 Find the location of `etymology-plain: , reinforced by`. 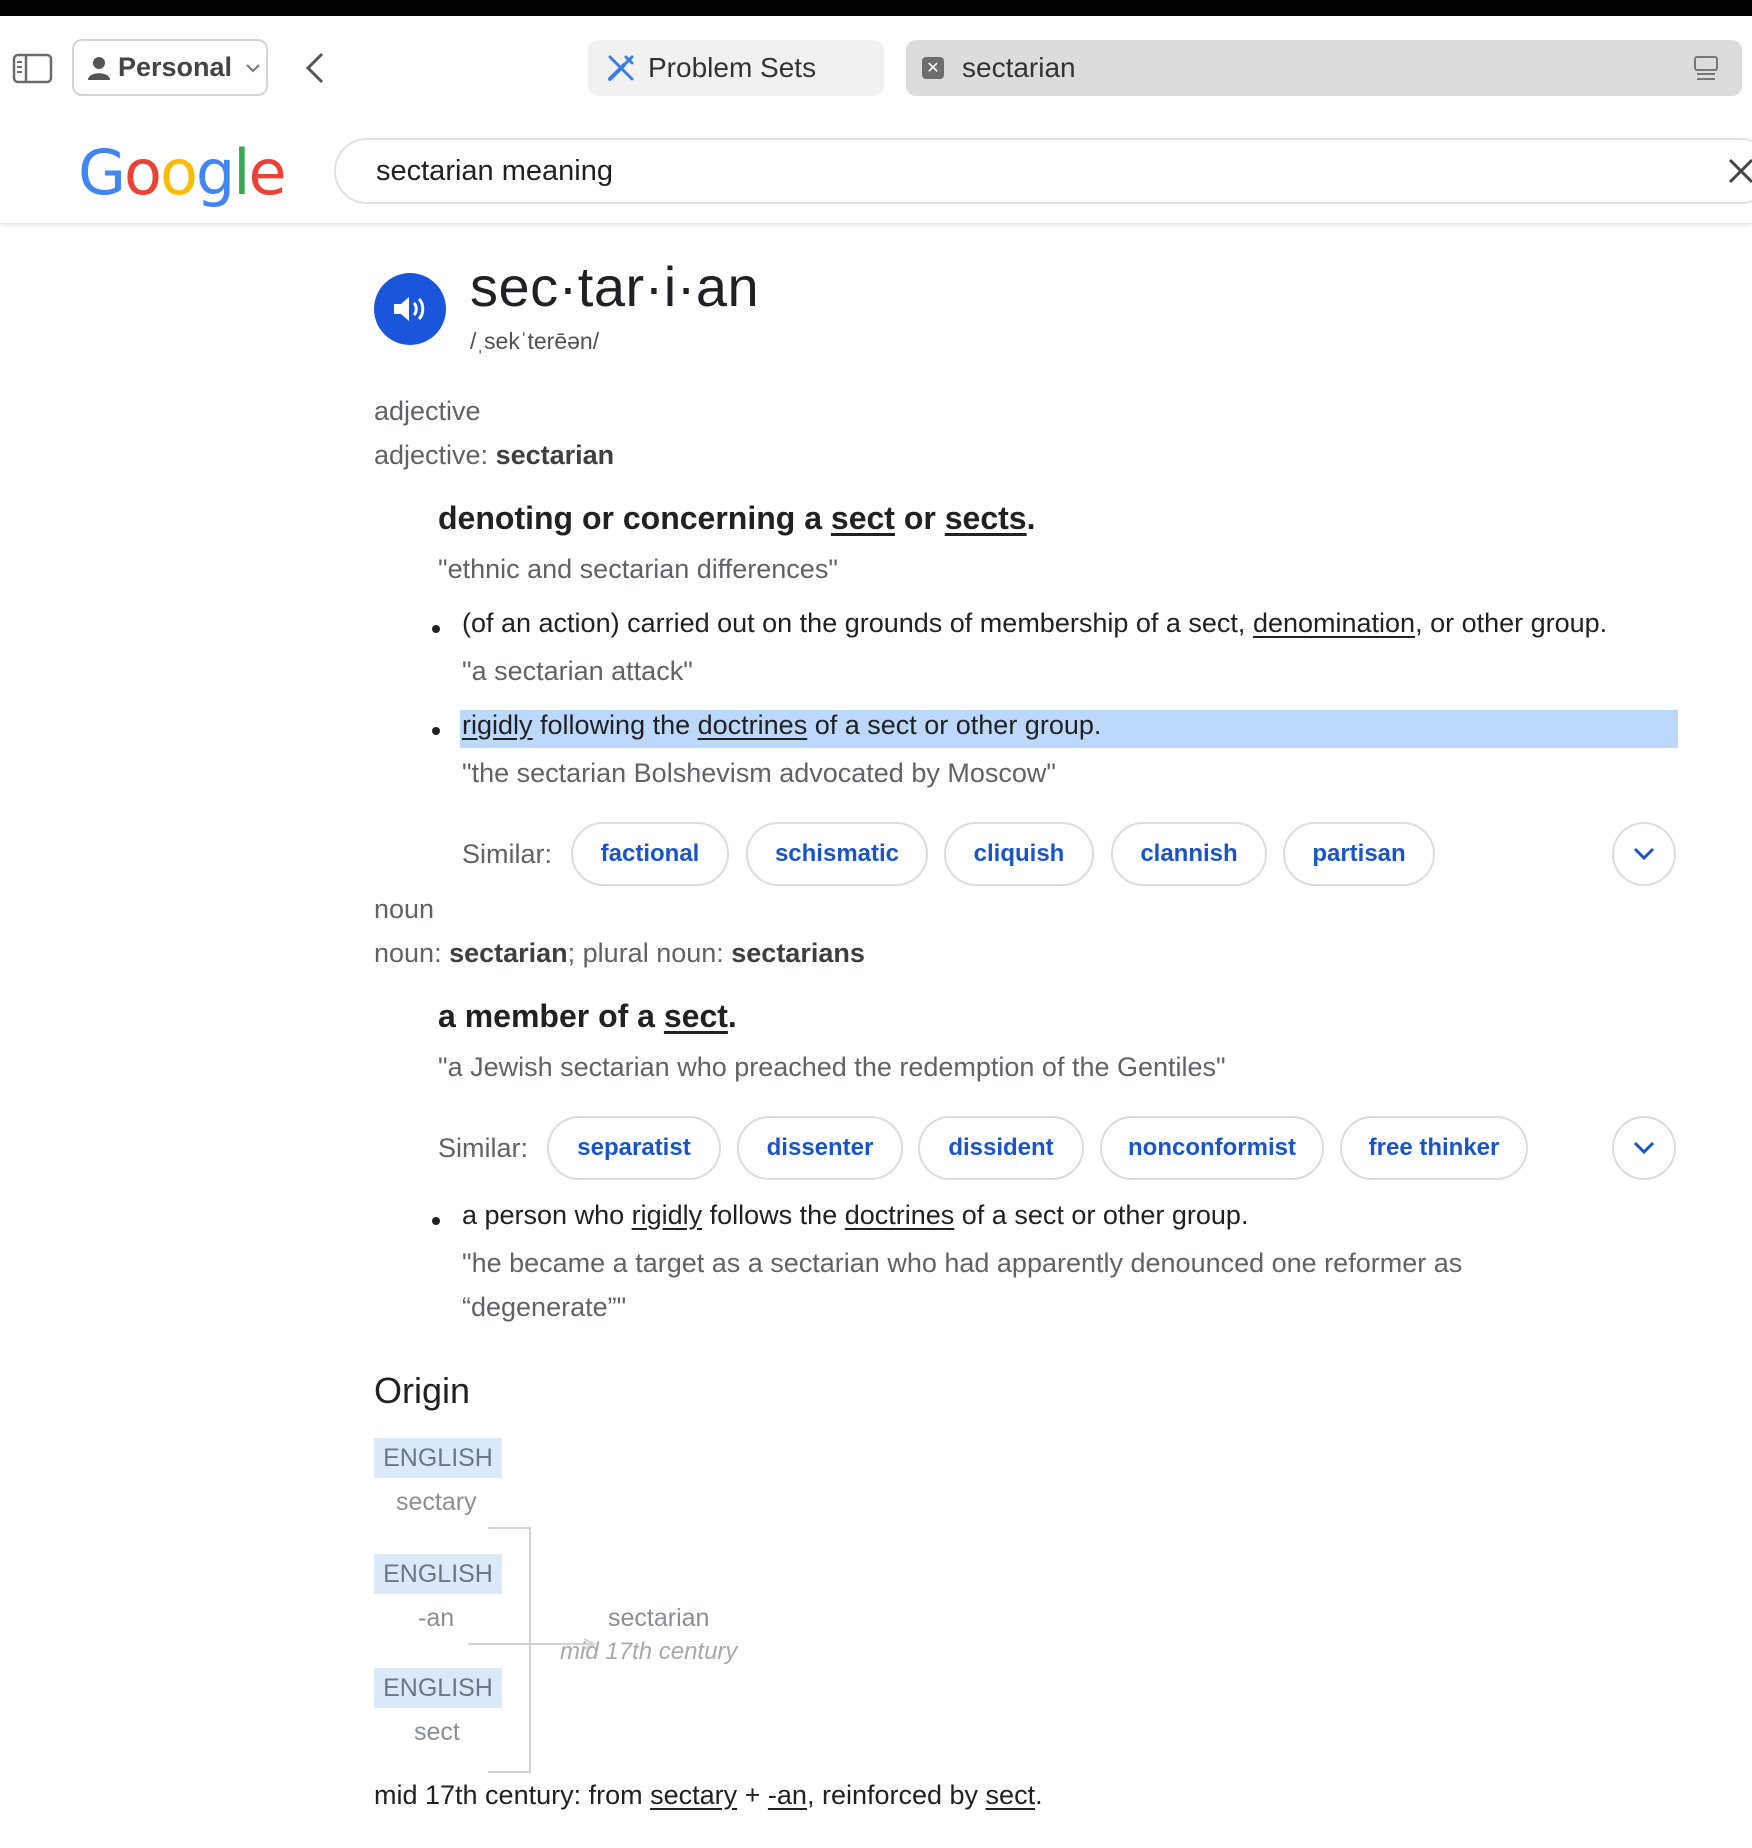

etymology-plain: , reinforced by is located at coordinates (896, 1795).